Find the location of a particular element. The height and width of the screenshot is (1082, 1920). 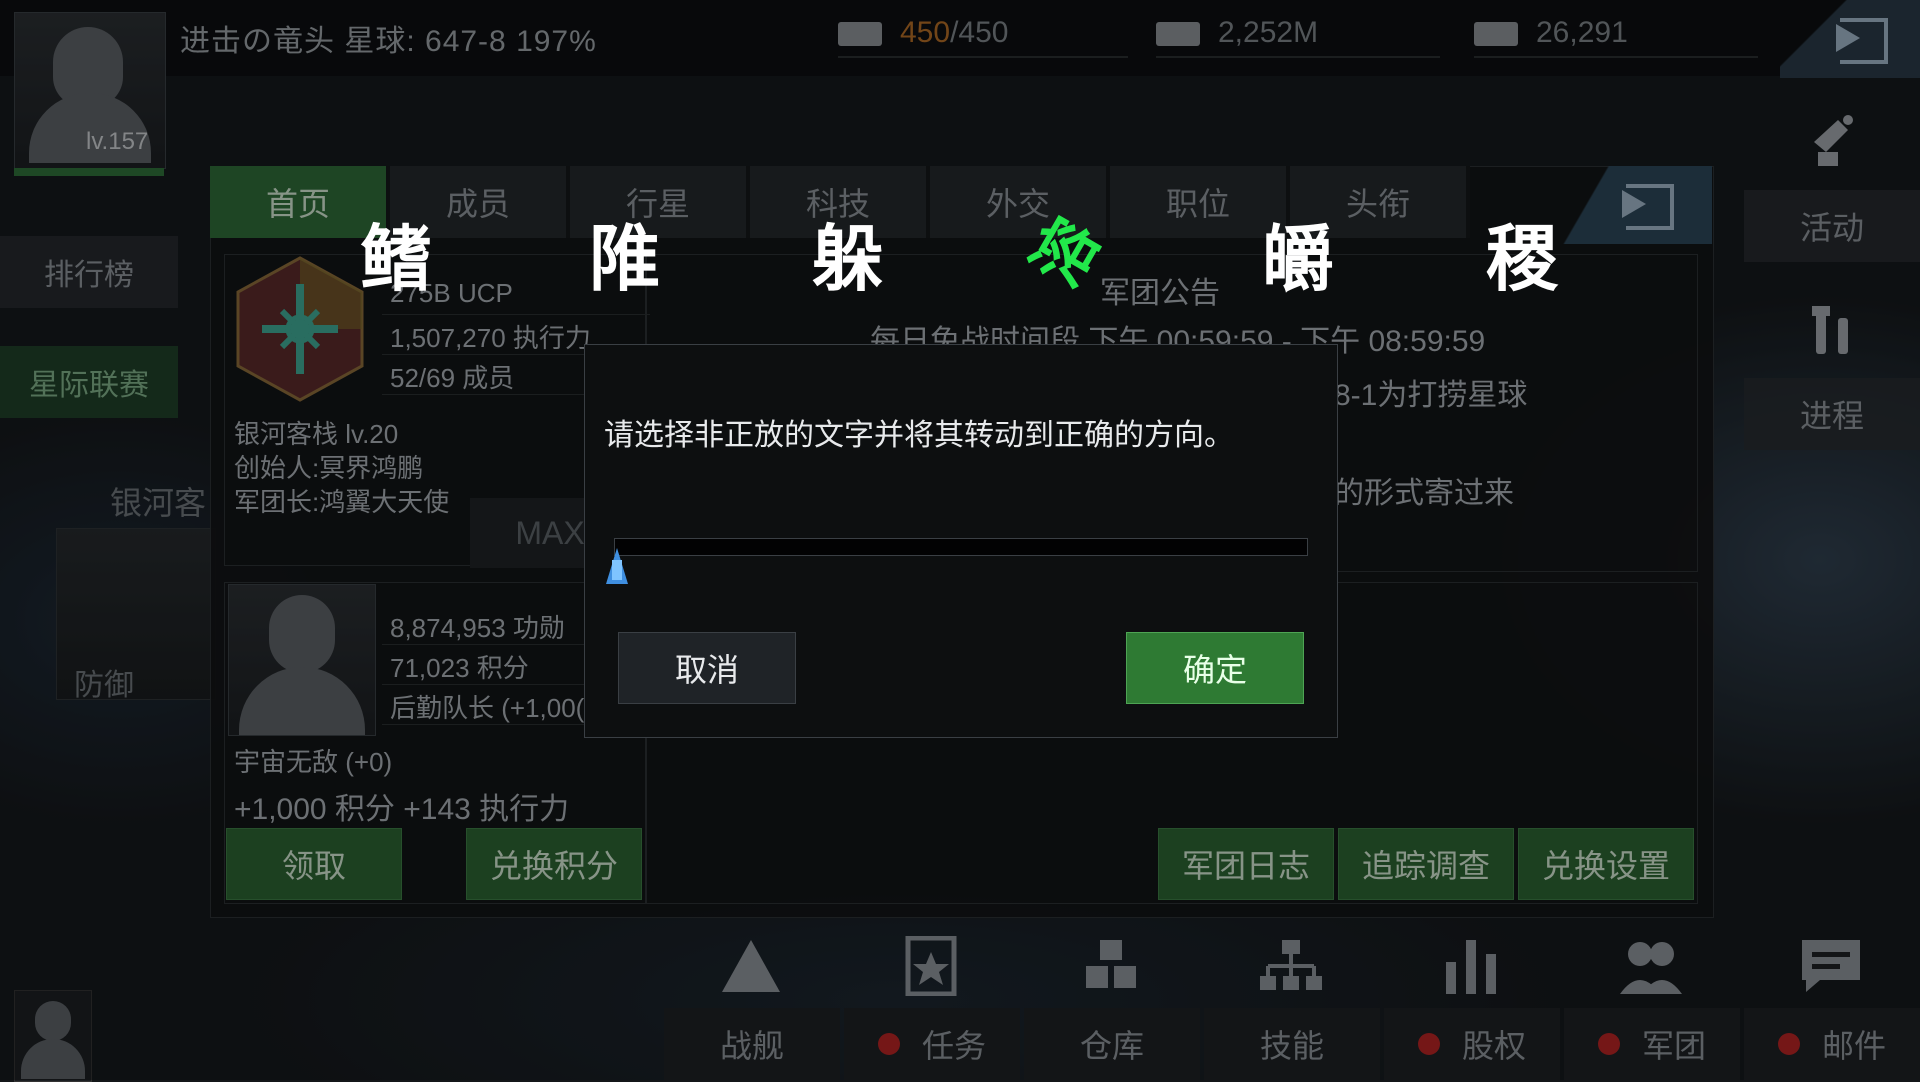

slider-handle-highlight is located at coordinates (617, 570).